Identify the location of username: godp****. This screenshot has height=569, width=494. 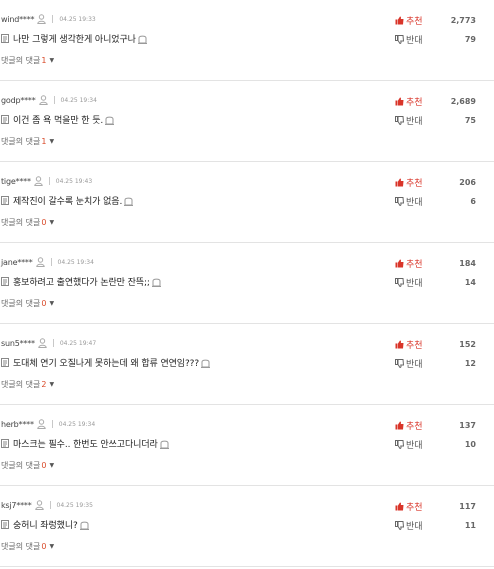
(18, 100).